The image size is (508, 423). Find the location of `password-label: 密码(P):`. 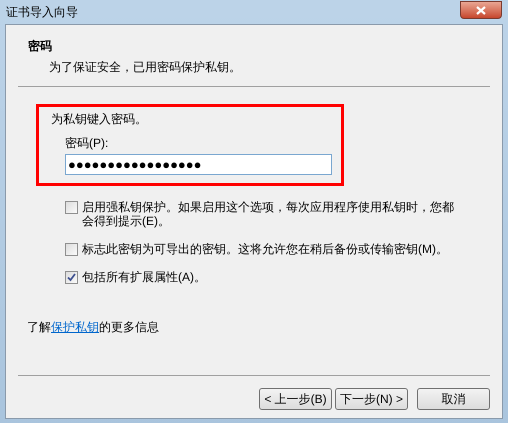

password-label: 密码(P): is located at coordinates (87, 143).